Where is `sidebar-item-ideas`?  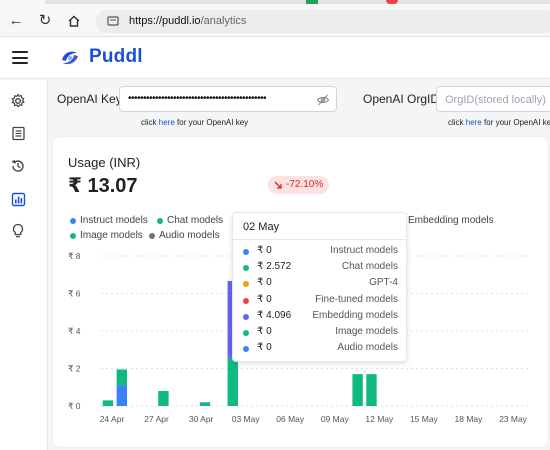 sidebar-item-ideas is located at coordinates (18, 231).